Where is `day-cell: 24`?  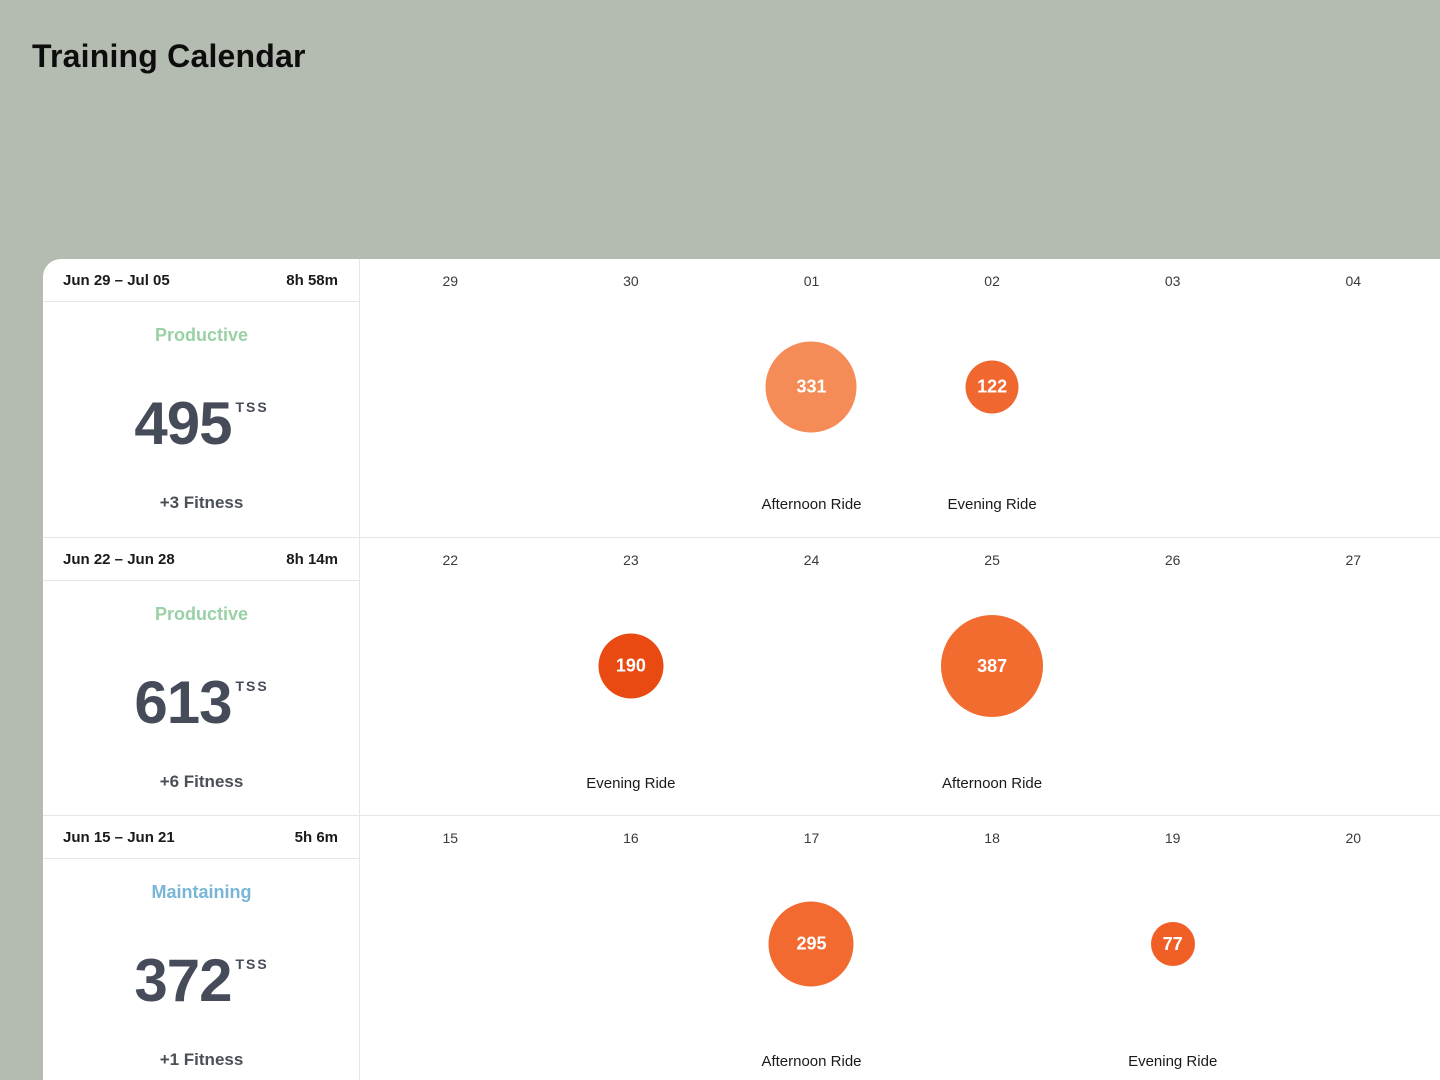 day-cell: 24 is located at coordinates (811, 676).